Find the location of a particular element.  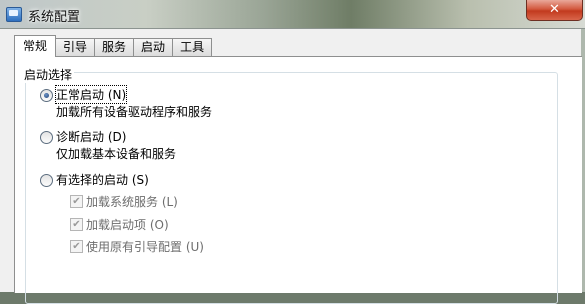

tab-services: 服务 is located at coordinates (114, 47).